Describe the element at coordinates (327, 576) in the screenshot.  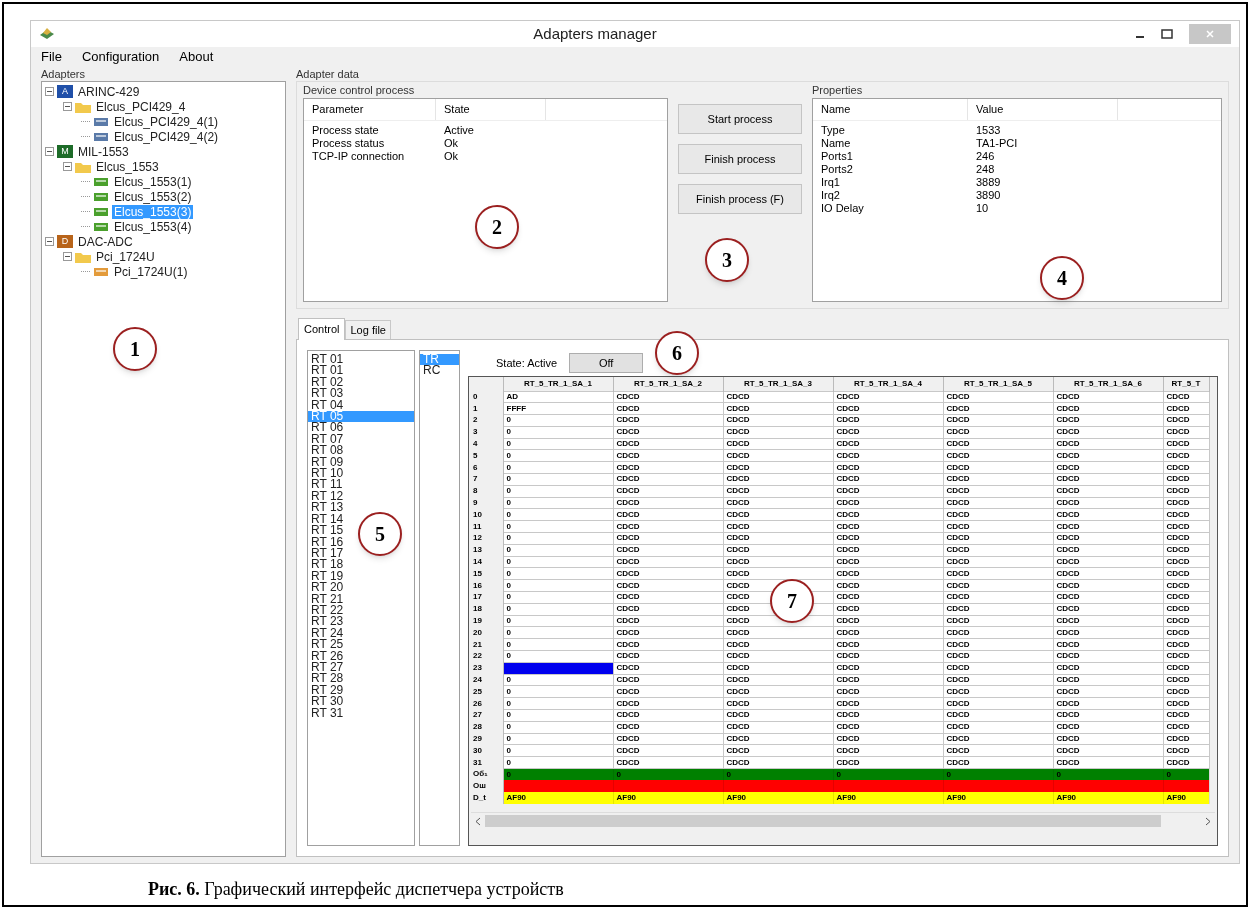
I see `list-item: RT 19` at that location.